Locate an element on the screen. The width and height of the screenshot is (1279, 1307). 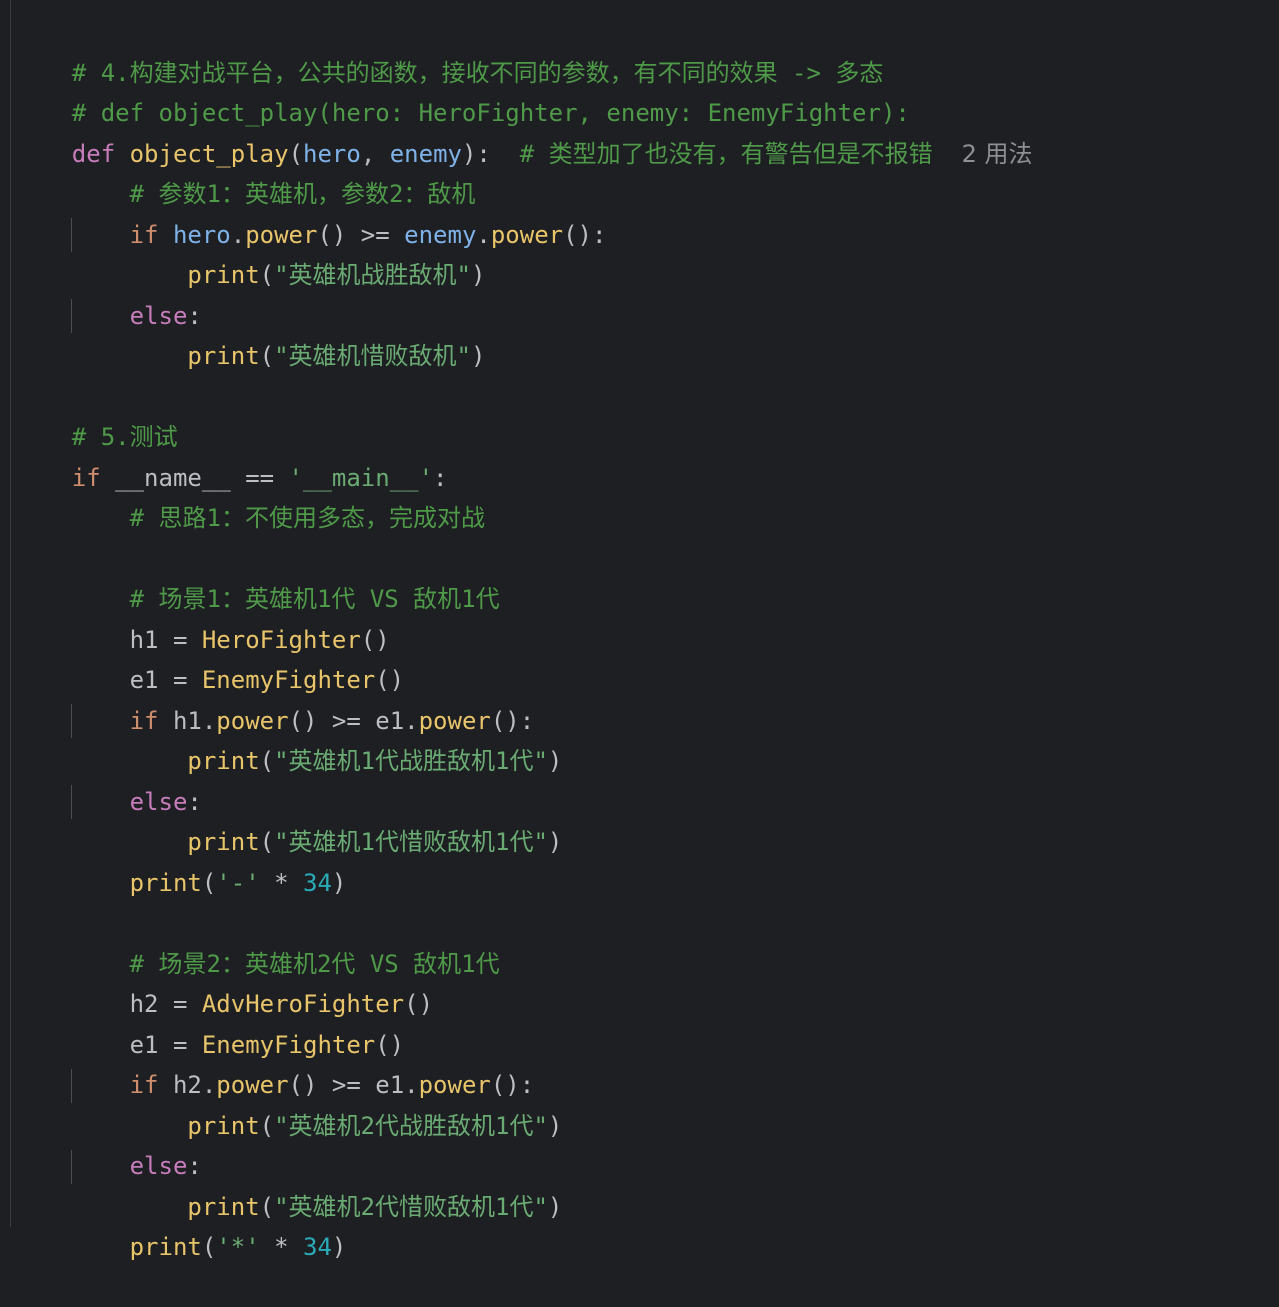
code-line-11: if __name__ == '__main__': is located at coordinates (231, 455).